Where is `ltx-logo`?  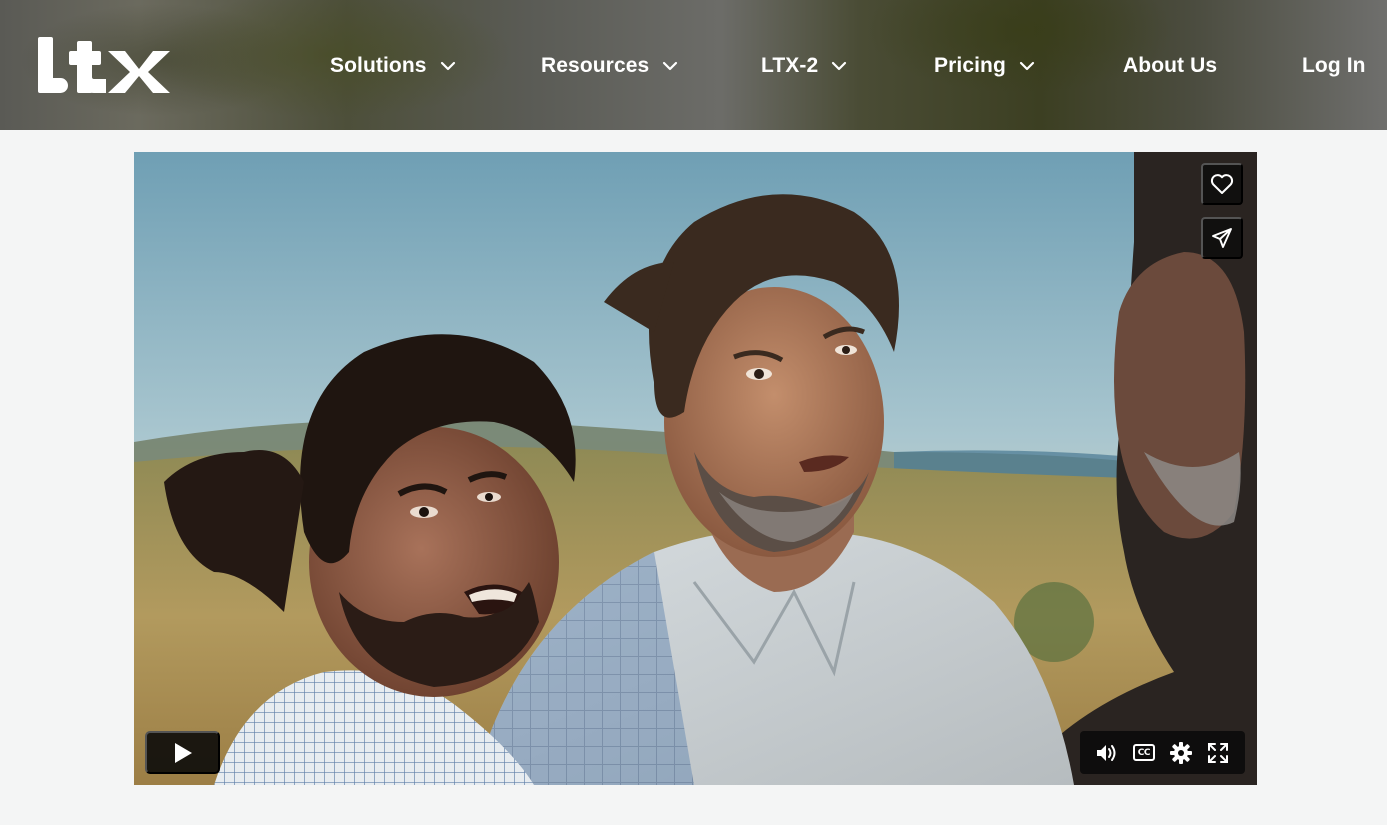 ltx-logo is located at coordinates (104, 66).